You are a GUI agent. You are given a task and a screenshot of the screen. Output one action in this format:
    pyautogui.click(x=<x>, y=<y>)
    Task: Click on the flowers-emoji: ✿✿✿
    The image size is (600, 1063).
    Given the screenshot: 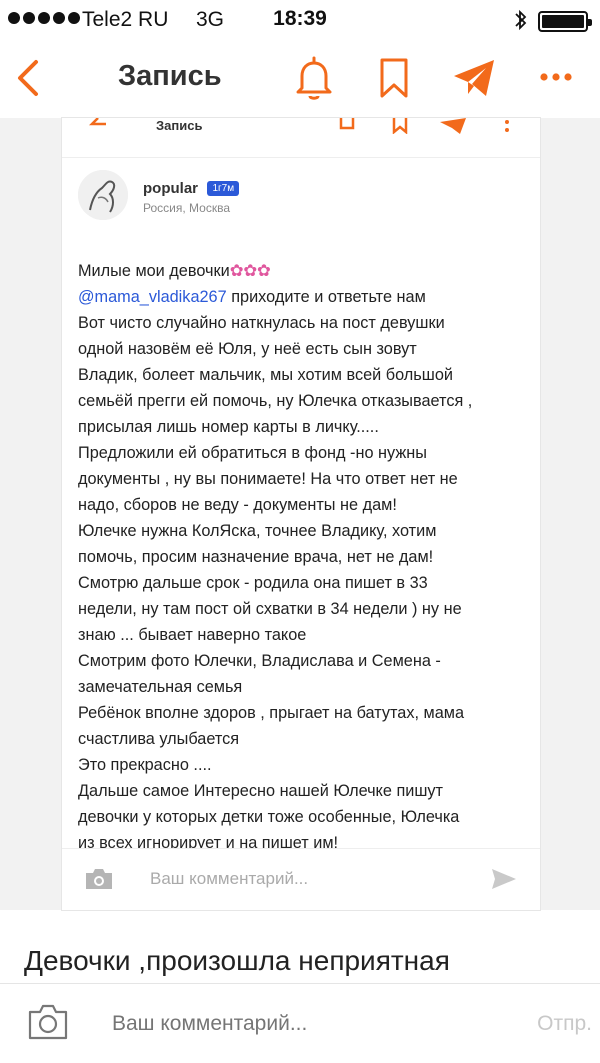 What is the action you would take?
    pyautogui.click(x=250, y=271)
    